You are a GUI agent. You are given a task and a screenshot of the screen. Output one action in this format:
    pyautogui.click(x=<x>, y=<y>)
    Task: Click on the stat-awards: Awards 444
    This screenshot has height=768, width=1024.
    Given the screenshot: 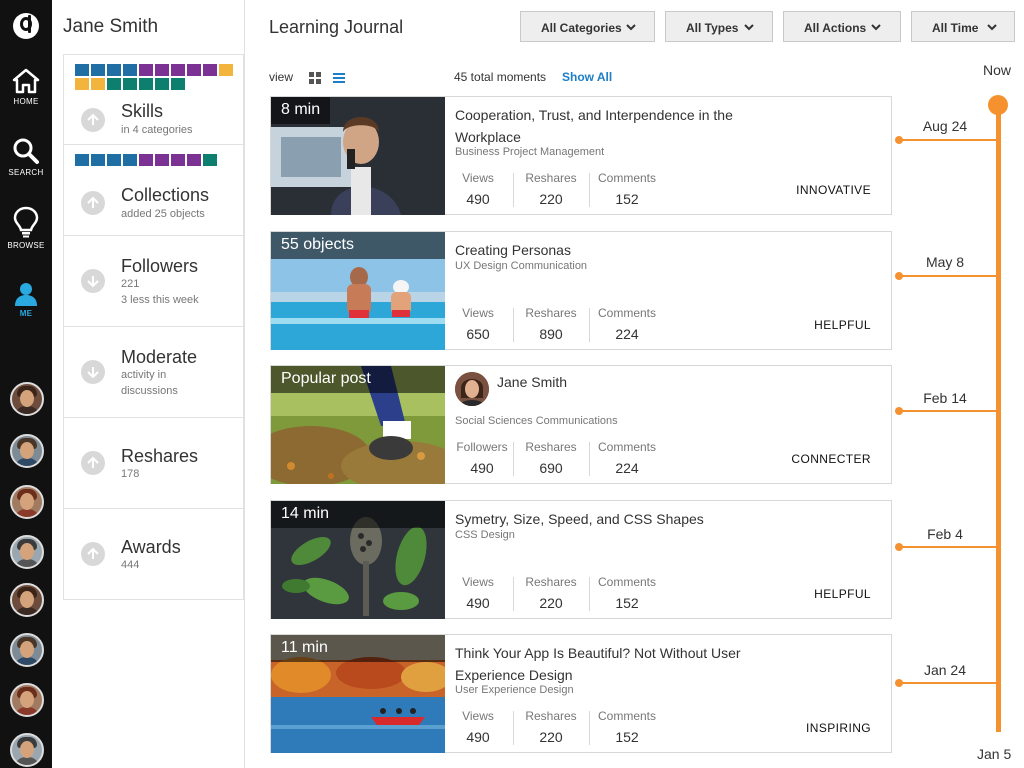 What is the action you would take?
    pyautogui.click(x=153, y=554)
    